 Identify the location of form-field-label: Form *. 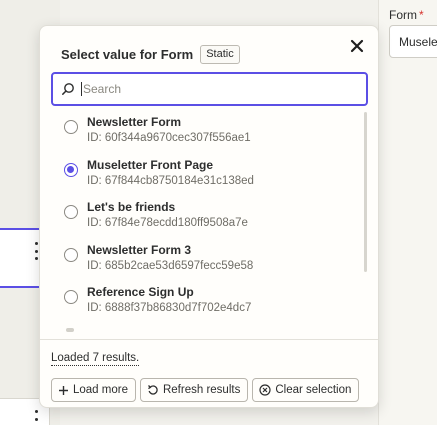
(406, 15).